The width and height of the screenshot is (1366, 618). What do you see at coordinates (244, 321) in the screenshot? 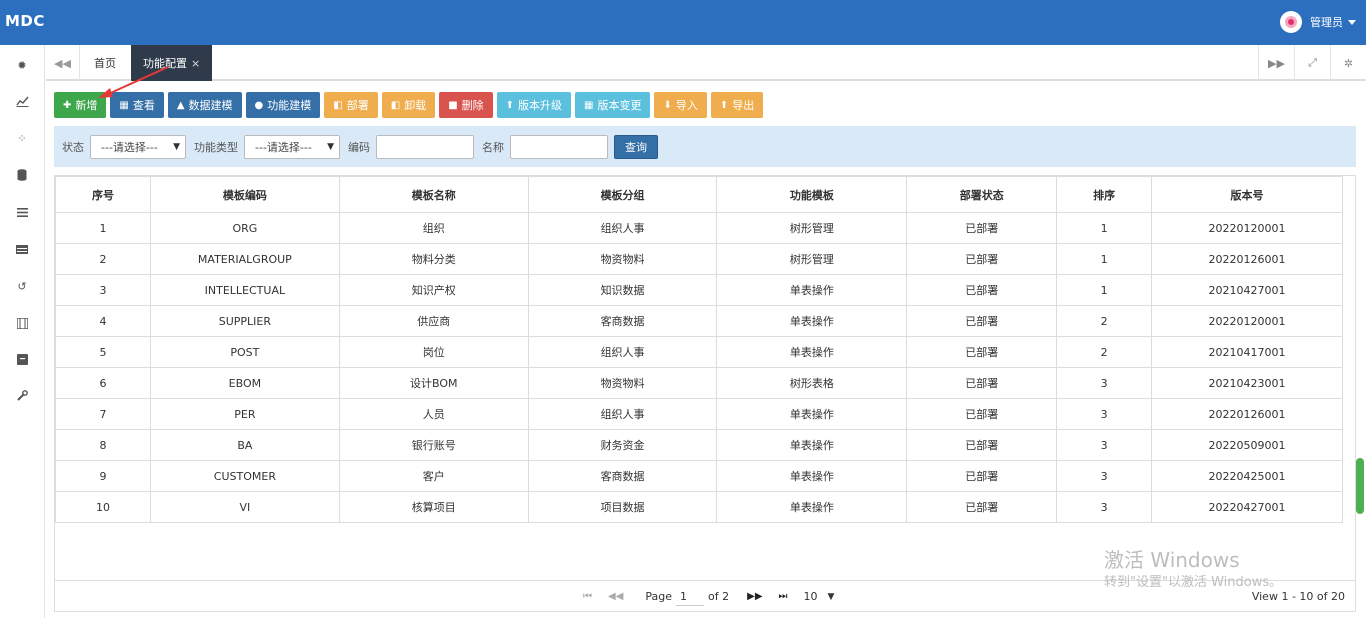
I see `table-cell: SUPPLIER` at bounding box center [244, 321].